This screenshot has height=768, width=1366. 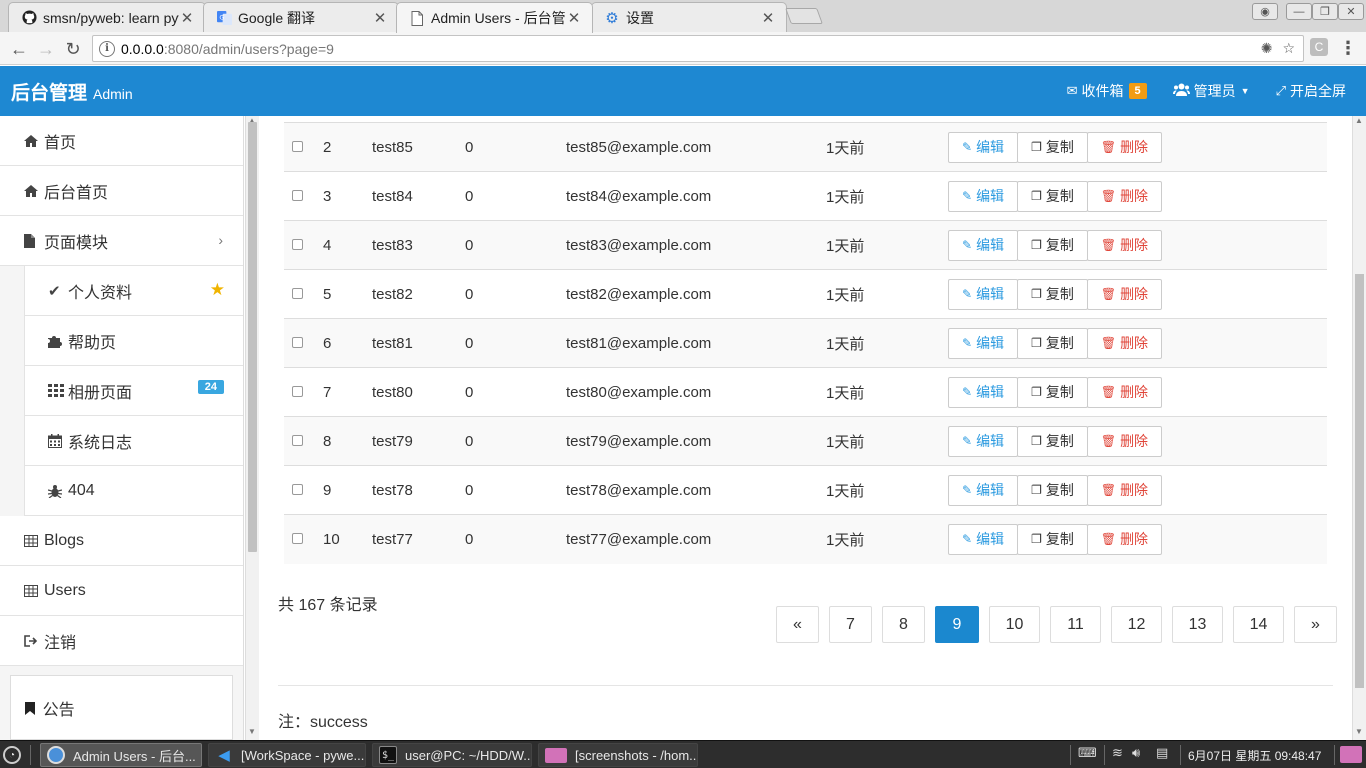 I want to click on brand-title: 后台管理 Admin, so click(x=72, y=91).